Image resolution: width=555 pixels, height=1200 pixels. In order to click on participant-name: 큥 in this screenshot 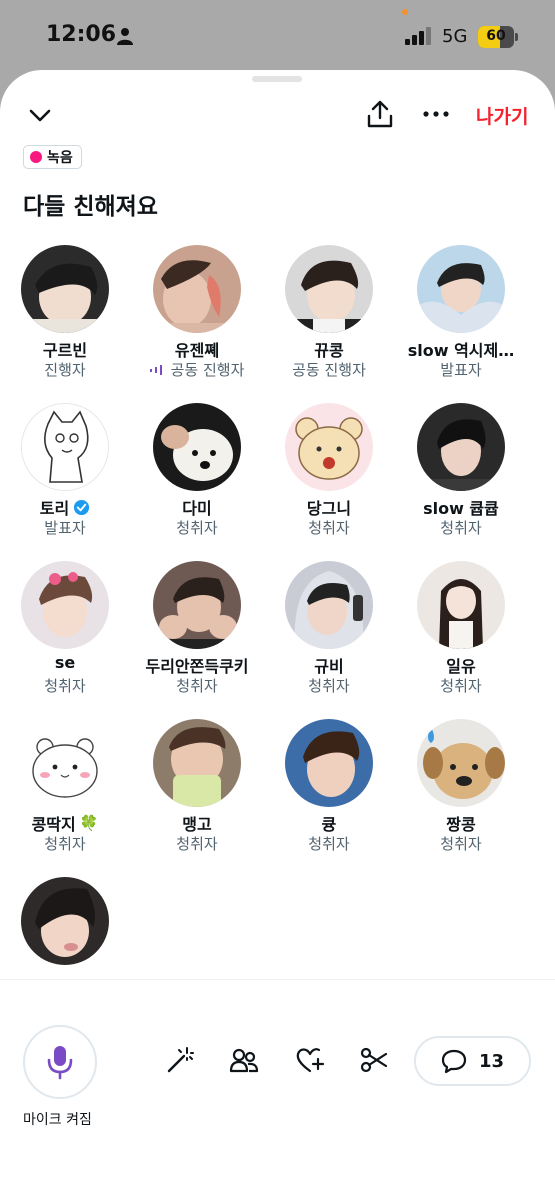, I will do `click(329, 824)`.